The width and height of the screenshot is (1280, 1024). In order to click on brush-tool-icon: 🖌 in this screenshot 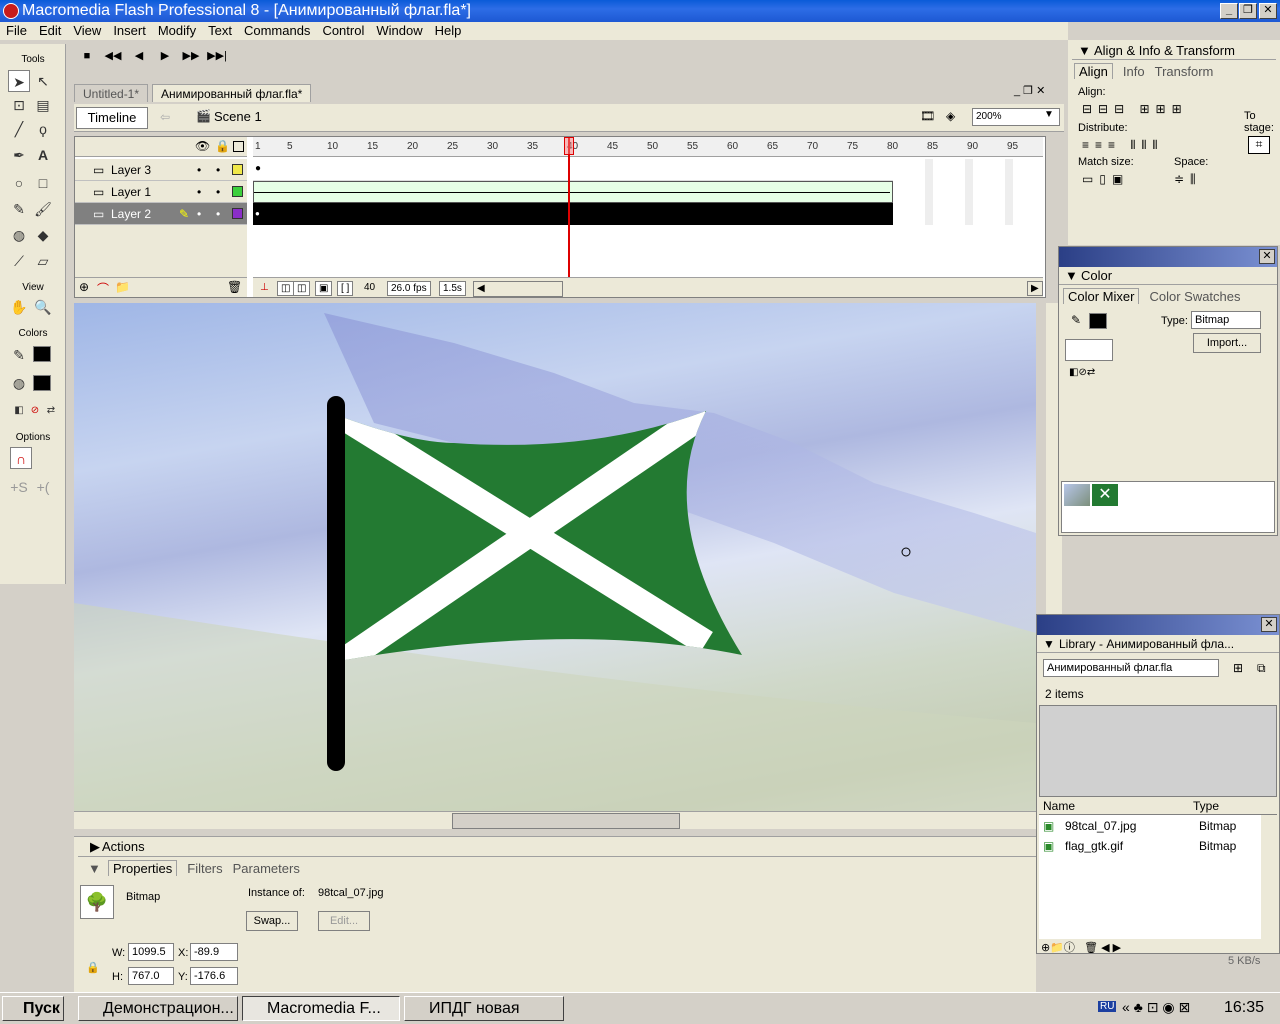, I will do `click(43, 209)`.